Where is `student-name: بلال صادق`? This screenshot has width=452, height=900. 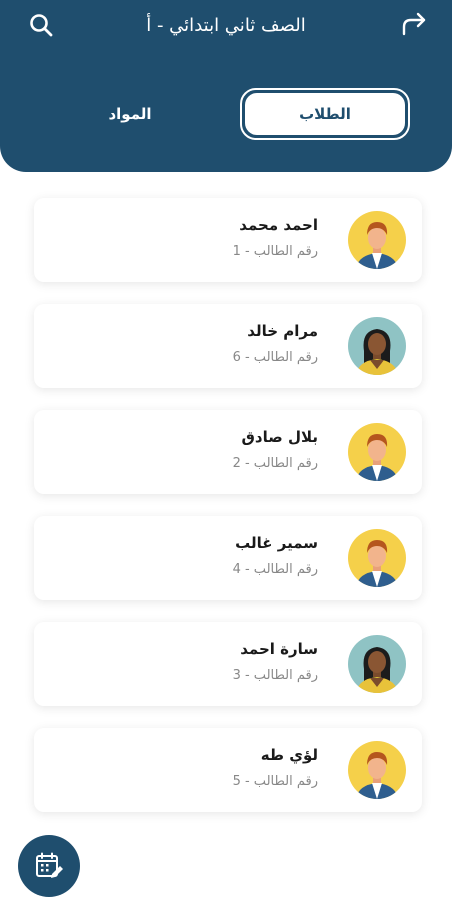
student-name: بلال صادق is located at coordinates (280, 437).